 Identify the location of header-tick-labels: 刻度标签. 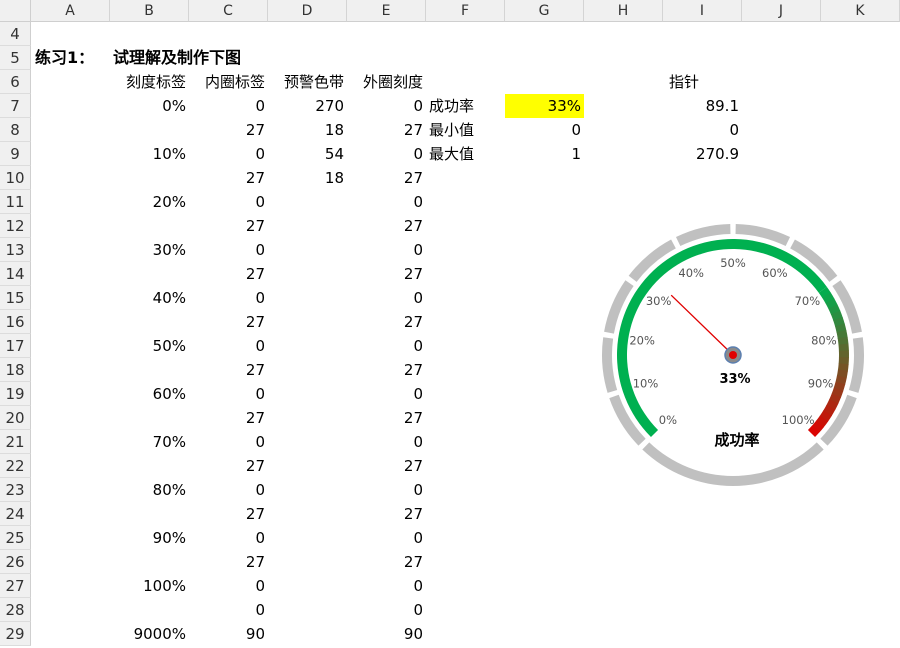
(149, 82).